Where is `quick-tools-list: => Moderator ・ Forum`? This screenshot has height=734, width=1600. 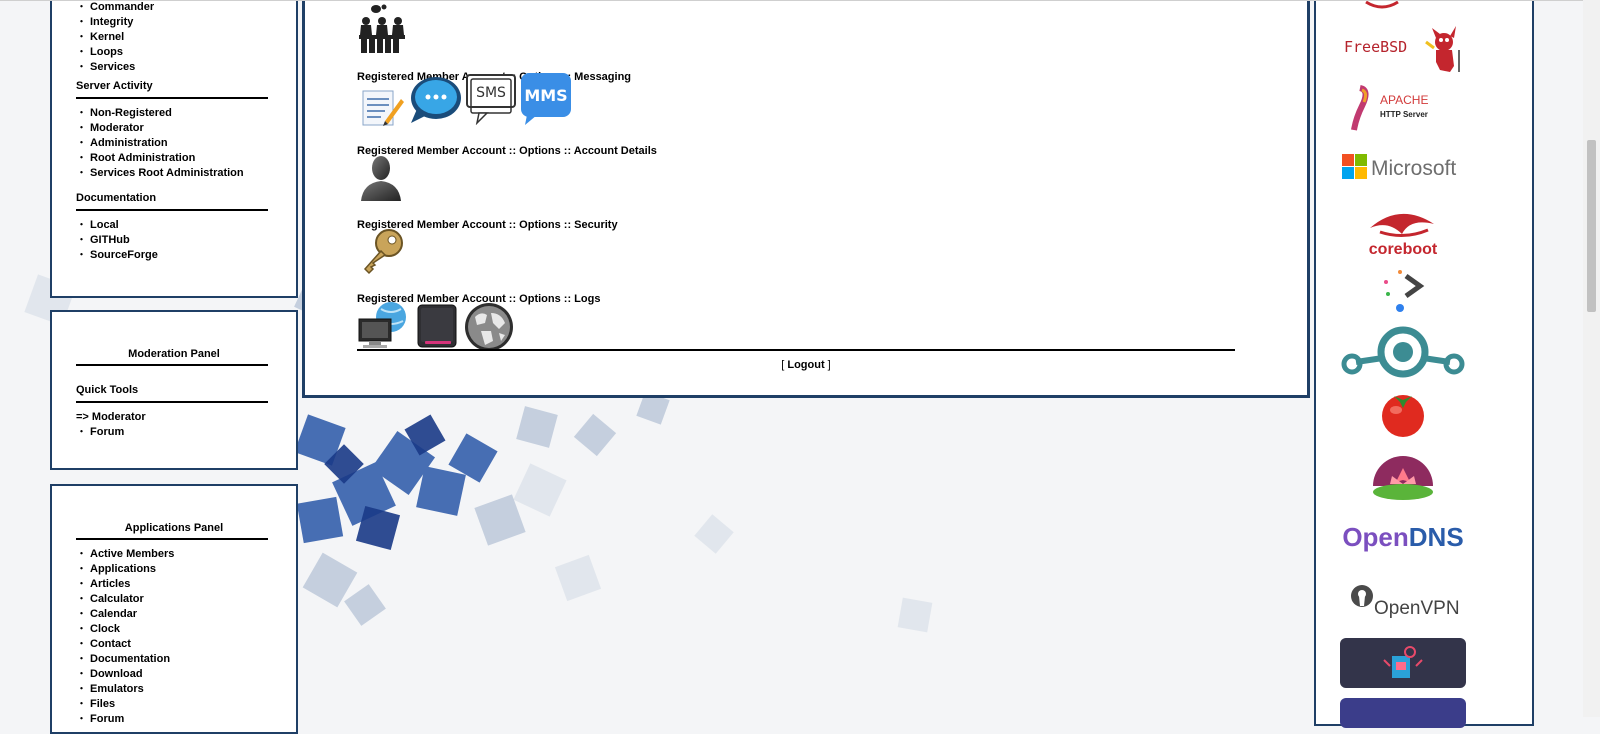 quick-tools-list: => Moderator ・ Forum is located at coordinates (111, 425).